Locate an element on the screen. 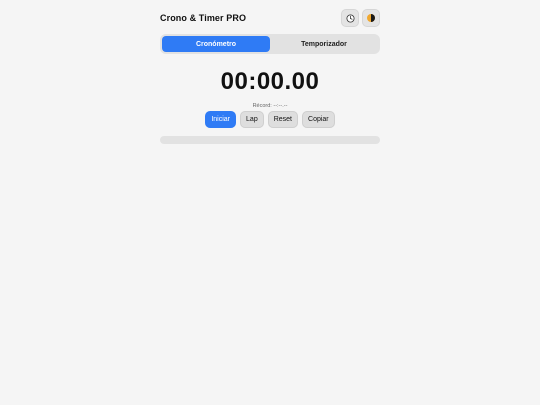  history-button is located at coordinates (350, 18).